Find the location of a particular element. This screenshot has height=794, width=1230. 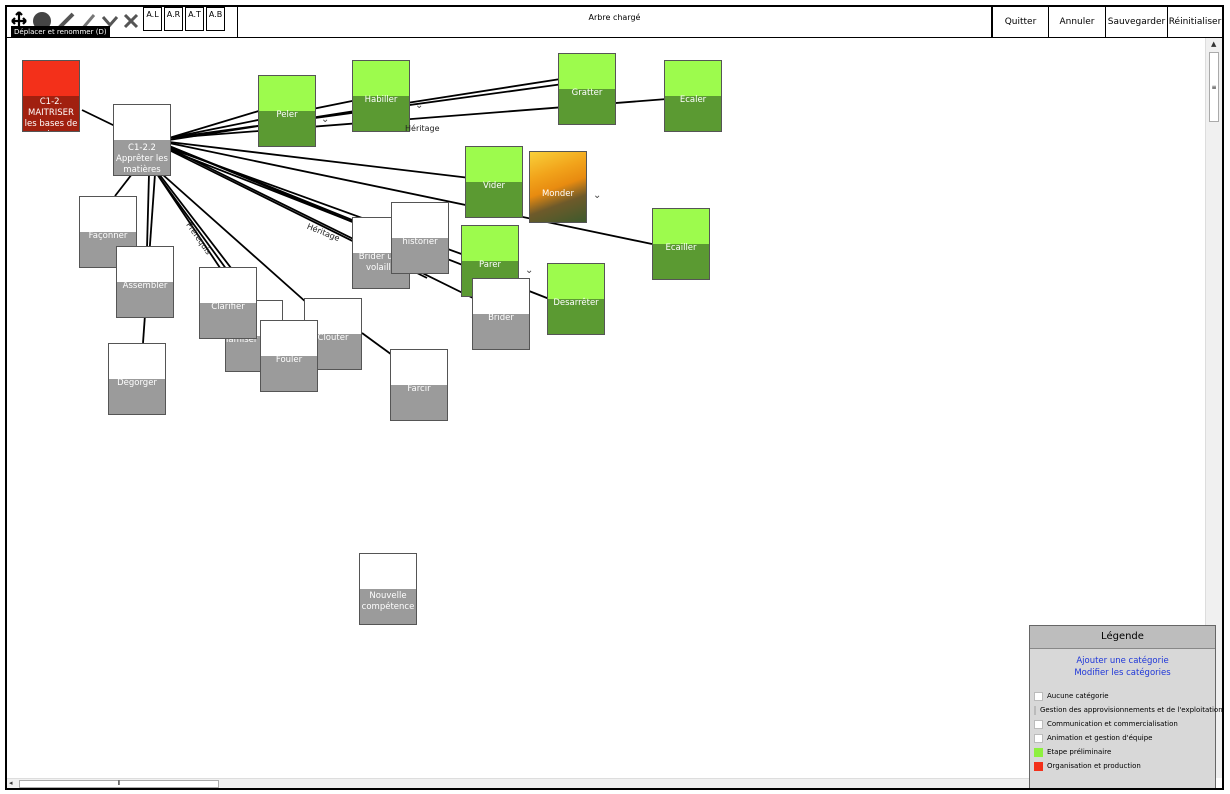

node-gratter: Gratter is located at coordinates (587, 89).